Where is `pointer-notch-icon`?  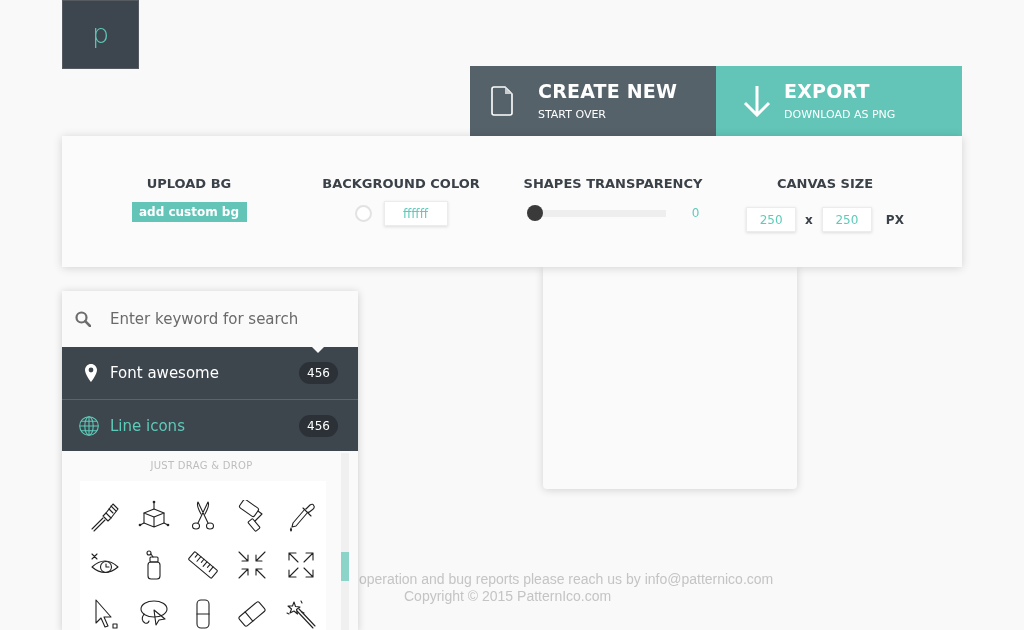
pointer-notch-icon is located at coordinates (318, 350).